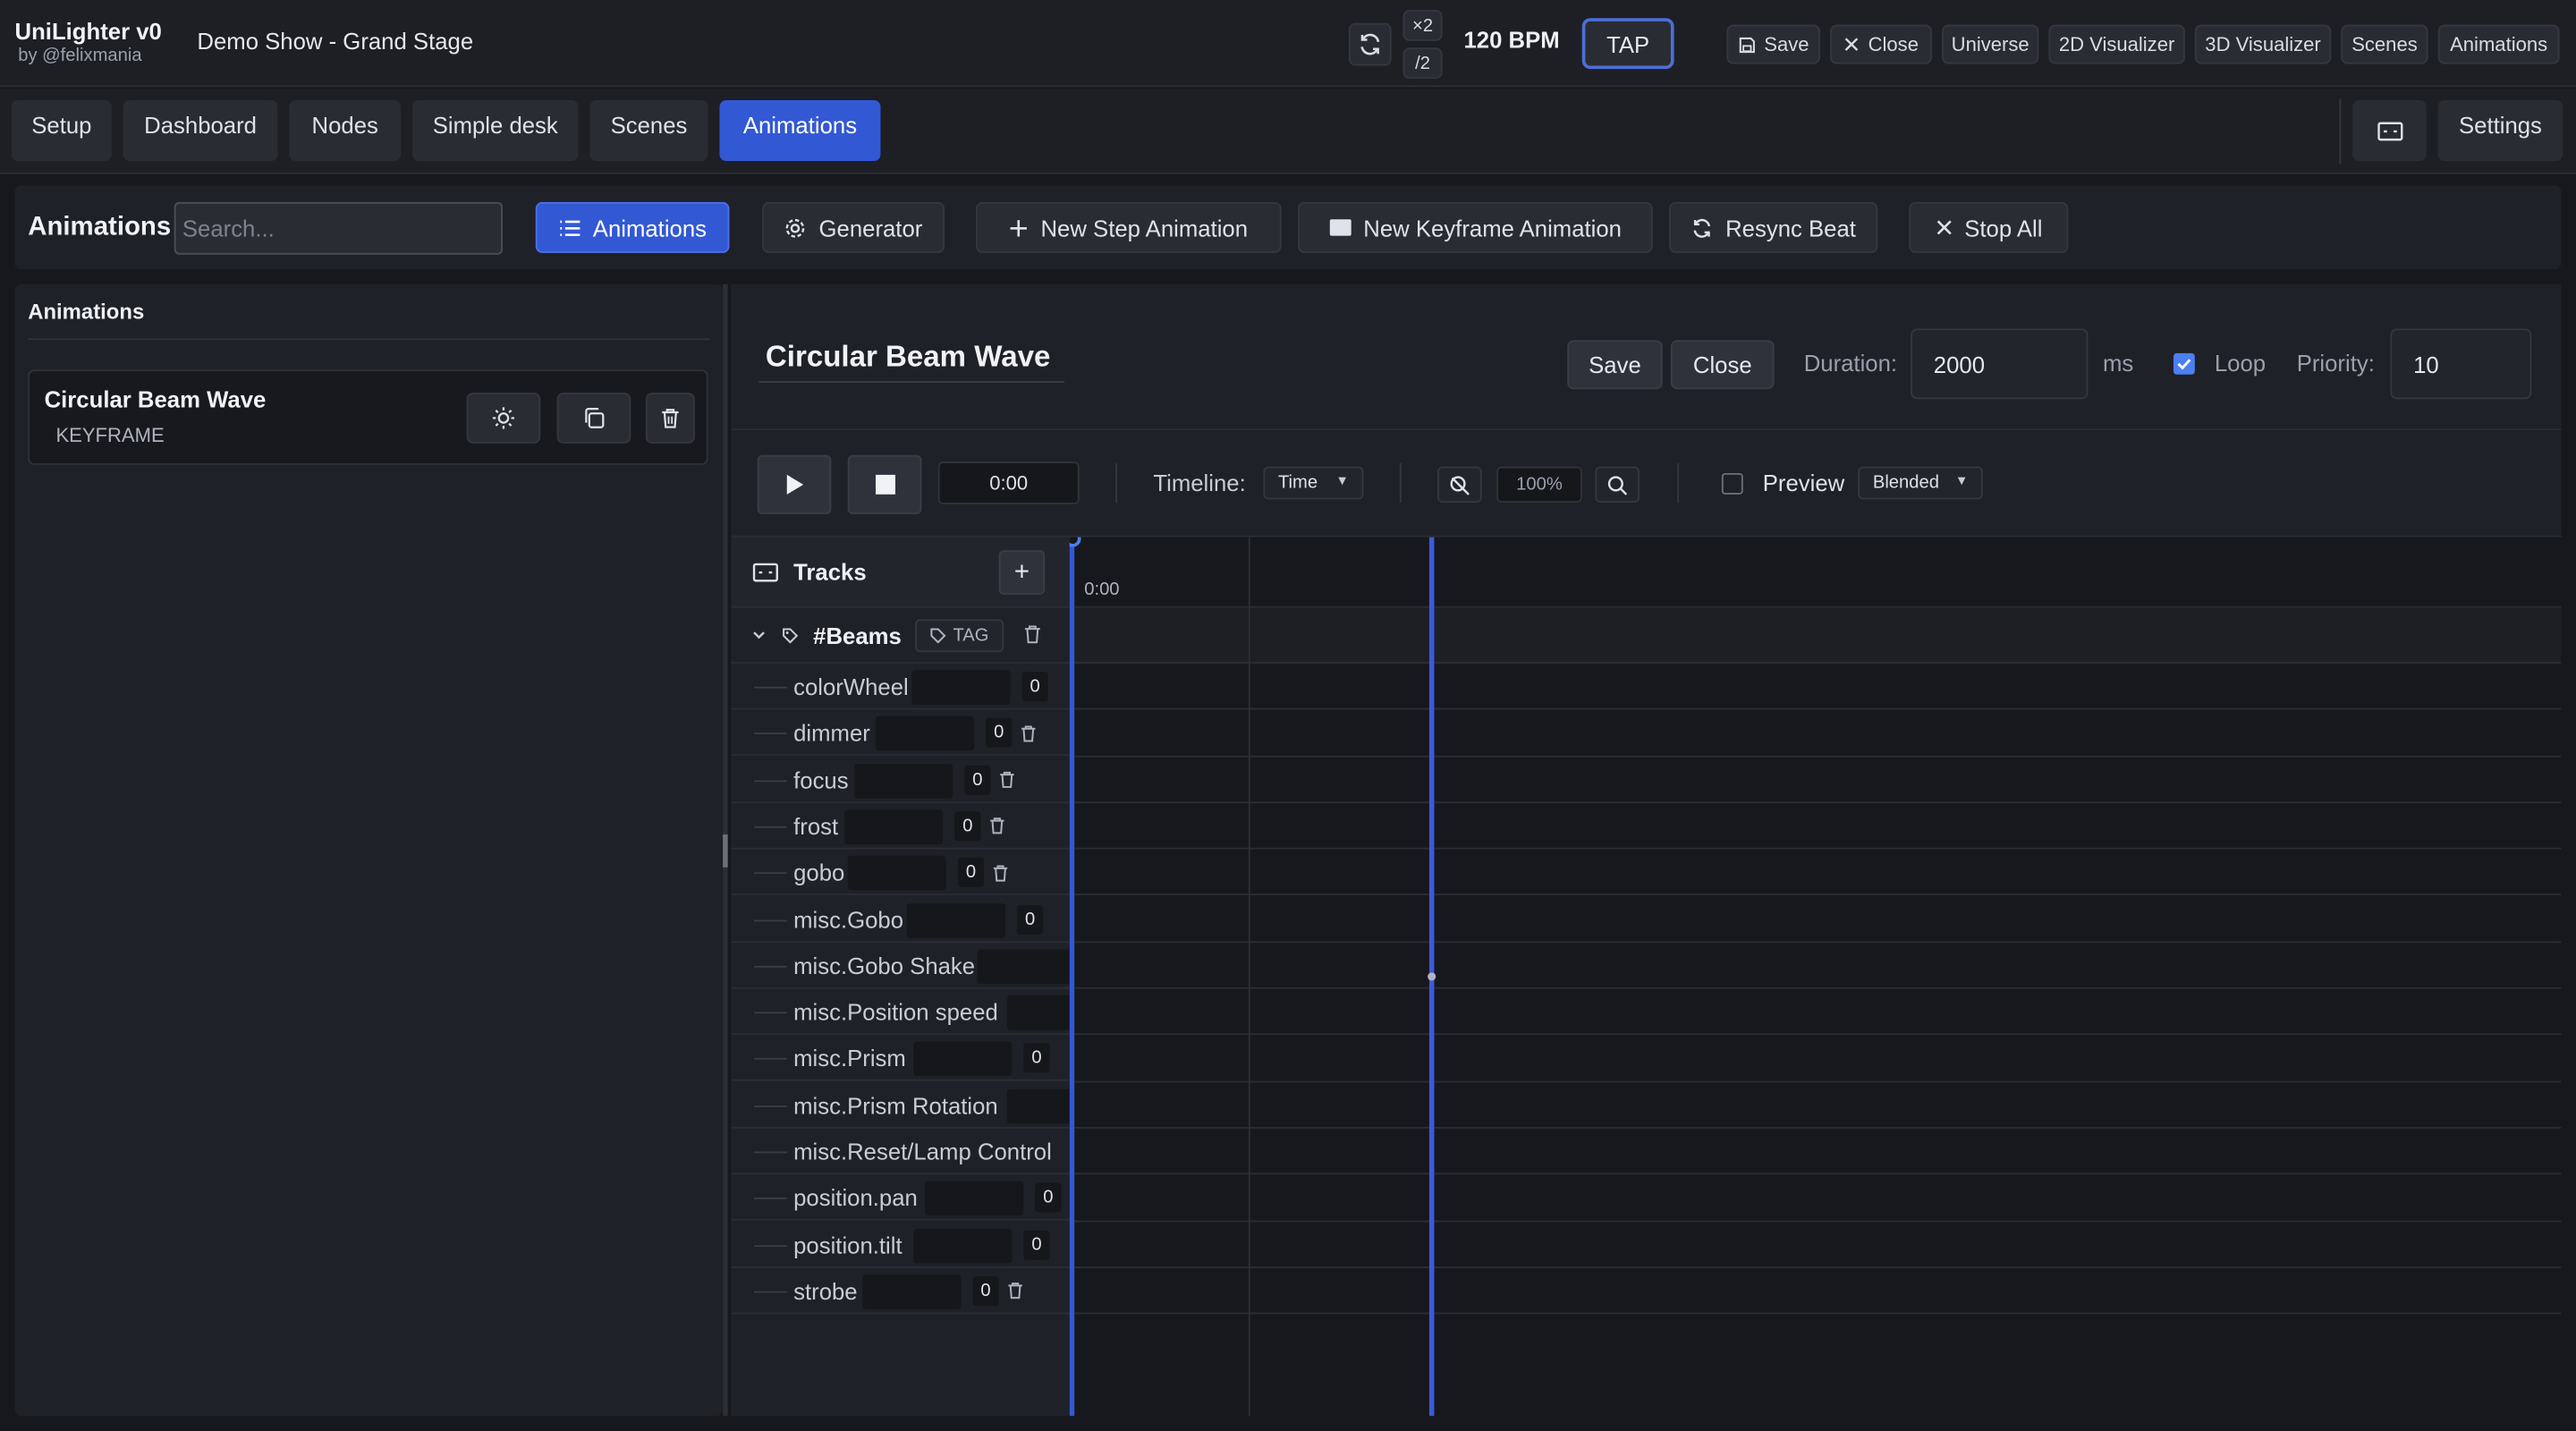 The height and width of the screenshot is (1431, 2576). Describe the element at coordinates (1128, 227) in the screenshot. I see `new-step-animation-button: New Step Animation` at that location.